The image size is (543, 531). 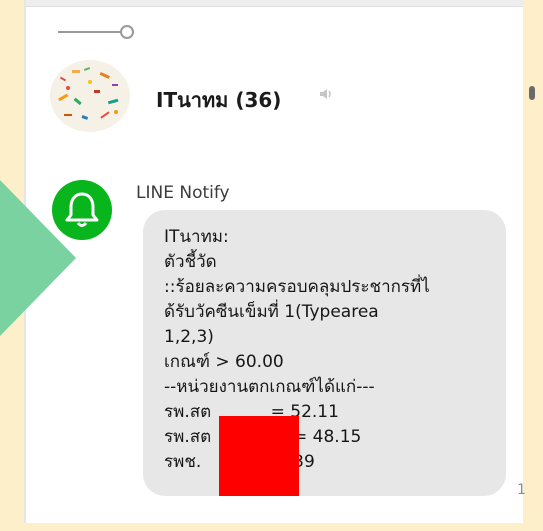 I want to click on speaker-muted-icon, so click(x=326, y=96).